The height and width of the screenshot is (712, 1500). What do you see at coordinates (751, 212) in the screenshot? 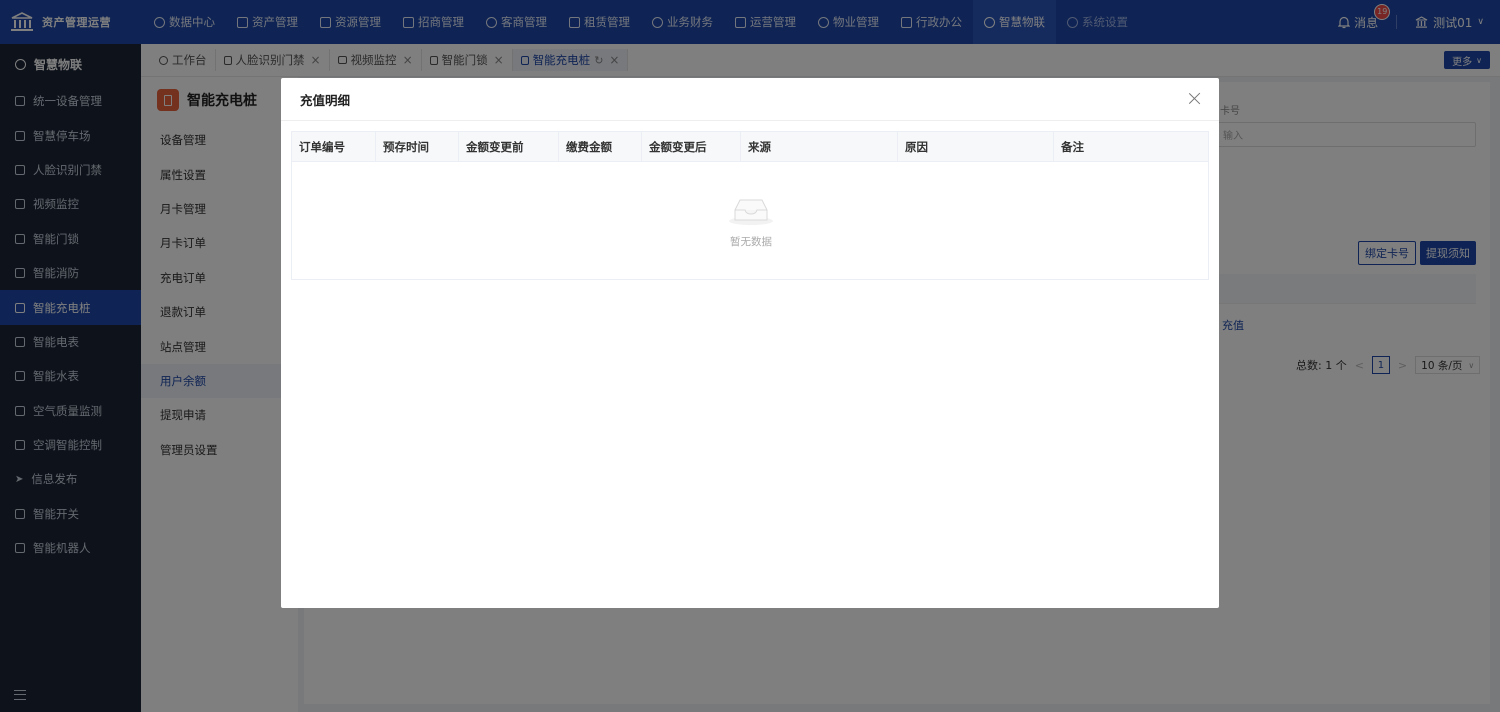
I see `empty-inbox-icon` at bounding box center [751, 212].